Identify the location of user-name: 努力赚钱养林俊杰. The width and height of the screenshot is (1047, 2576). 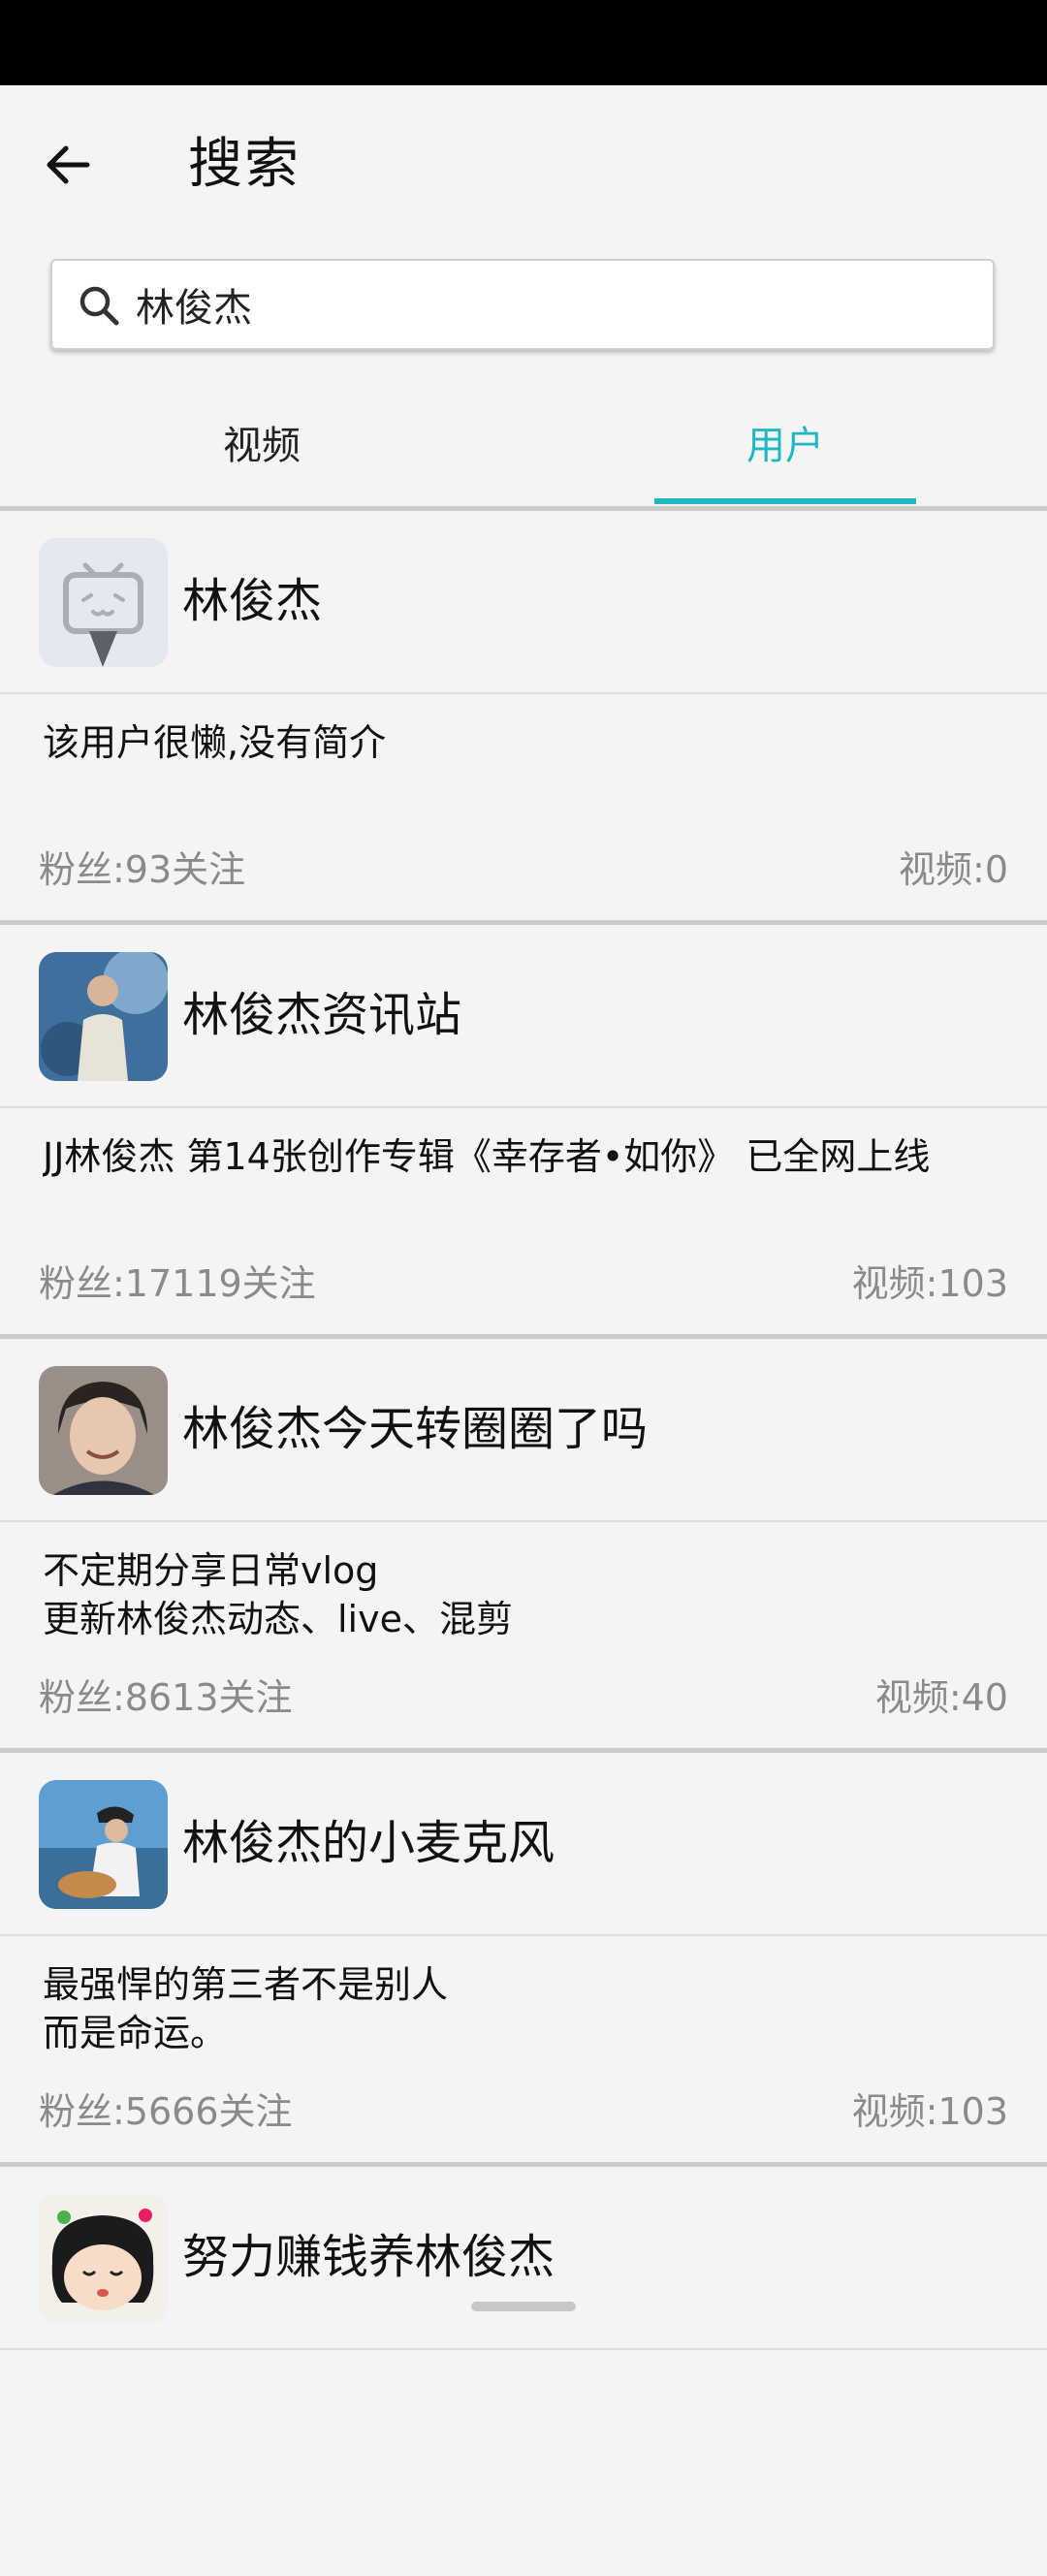
(368, 2257).